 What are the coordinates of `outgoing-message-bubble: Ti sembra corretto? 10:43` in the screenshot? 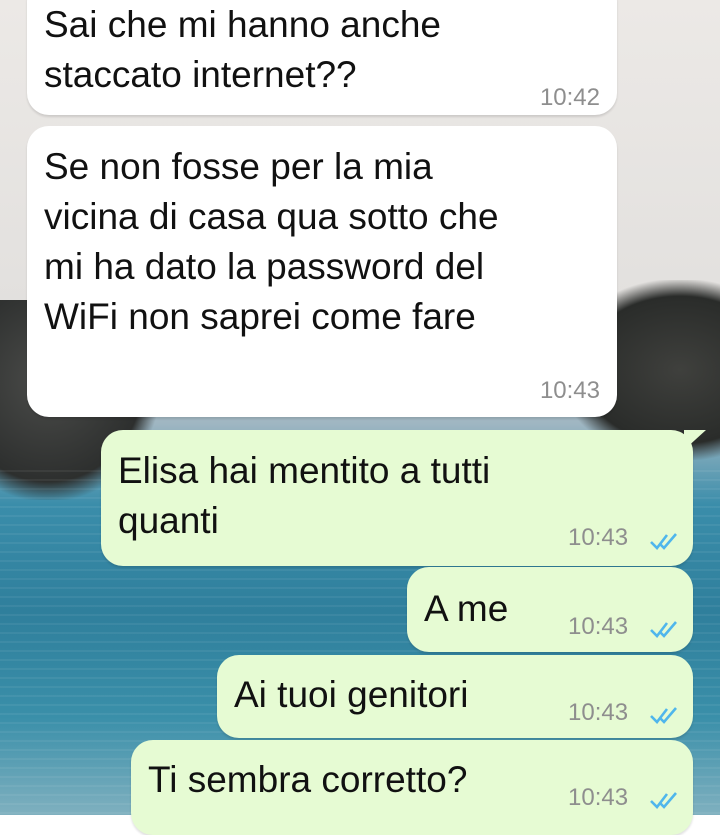 It's located at (412, 787).